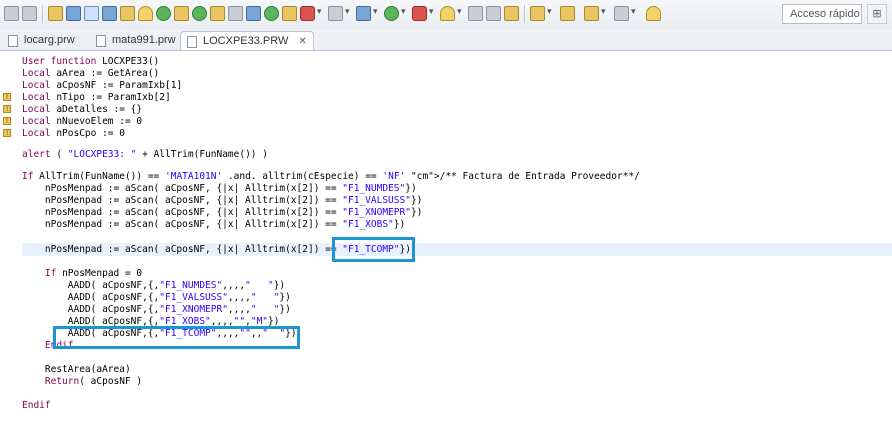 The height and width of the screenshot is (428, 892). I want to click on tab-locarg: locarg.prw, so click(41, 40).